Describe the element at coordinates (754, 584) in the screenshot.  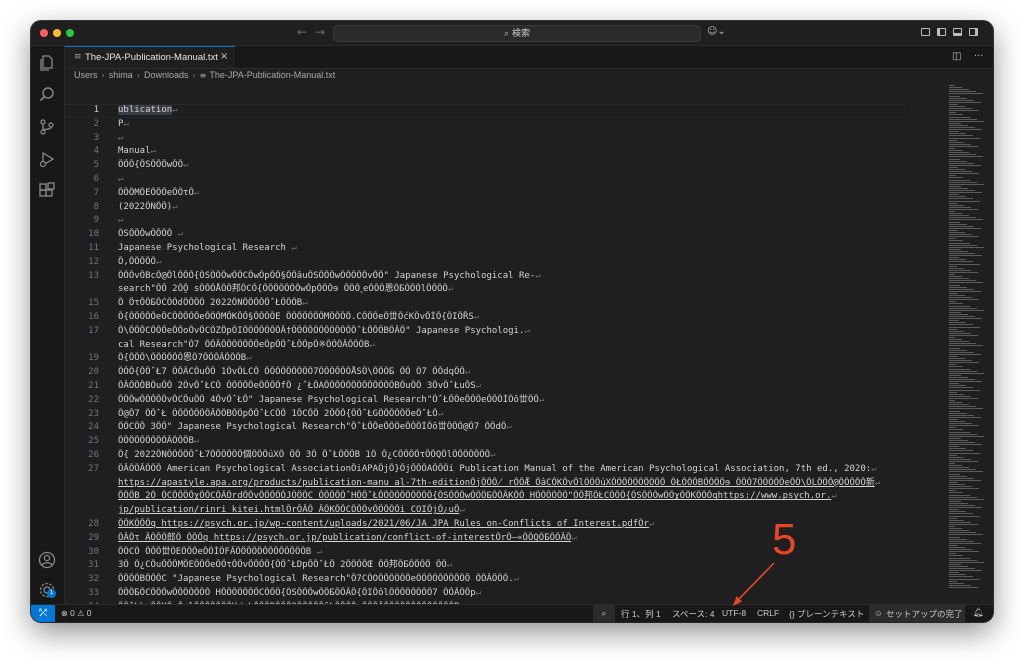
I see `annotation-arrow-icon` at that location.